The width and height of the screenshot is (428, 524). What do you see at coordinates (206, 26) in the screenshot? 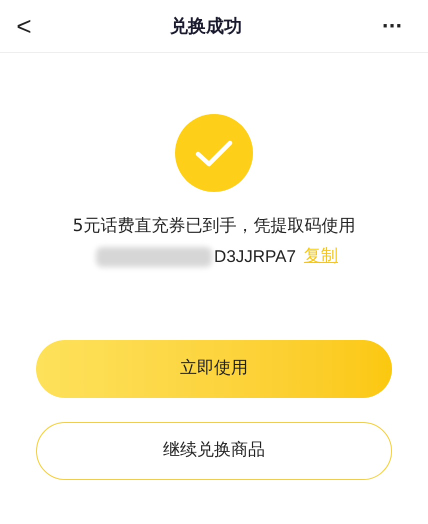
I see `page-title: 兑换成功` at bounding box center [206, 26].